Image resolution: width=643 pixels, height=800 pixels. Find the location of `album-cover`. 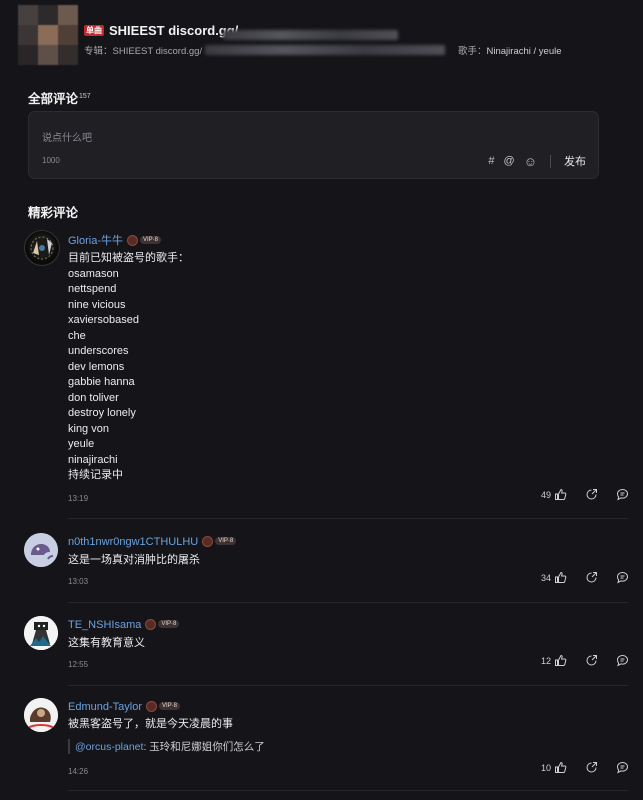

album-cover is located at coordinates (48, 35).